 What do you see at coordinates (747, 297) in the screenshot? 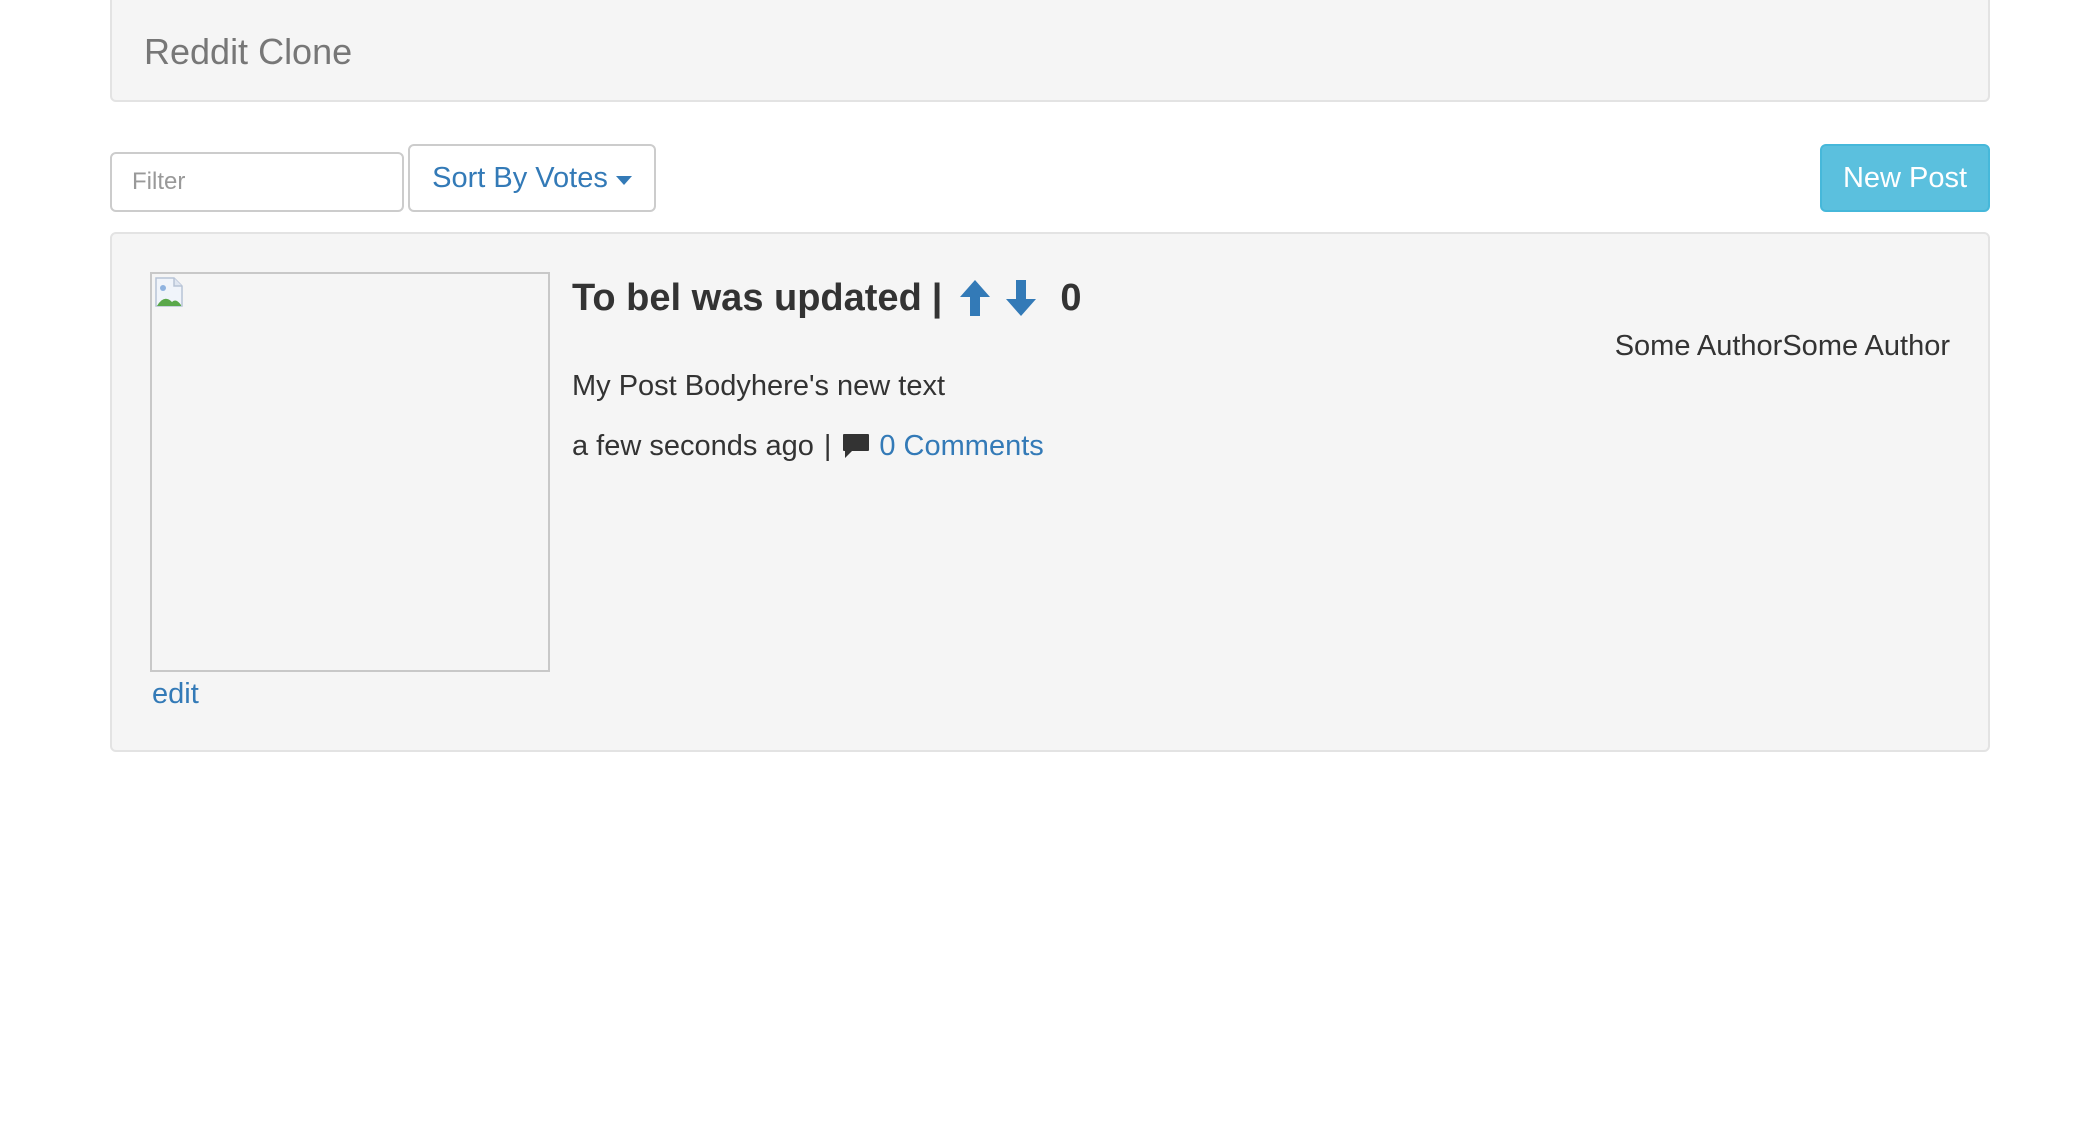
I see `post-title: To bel was updated` at bounding box center [747, 297].